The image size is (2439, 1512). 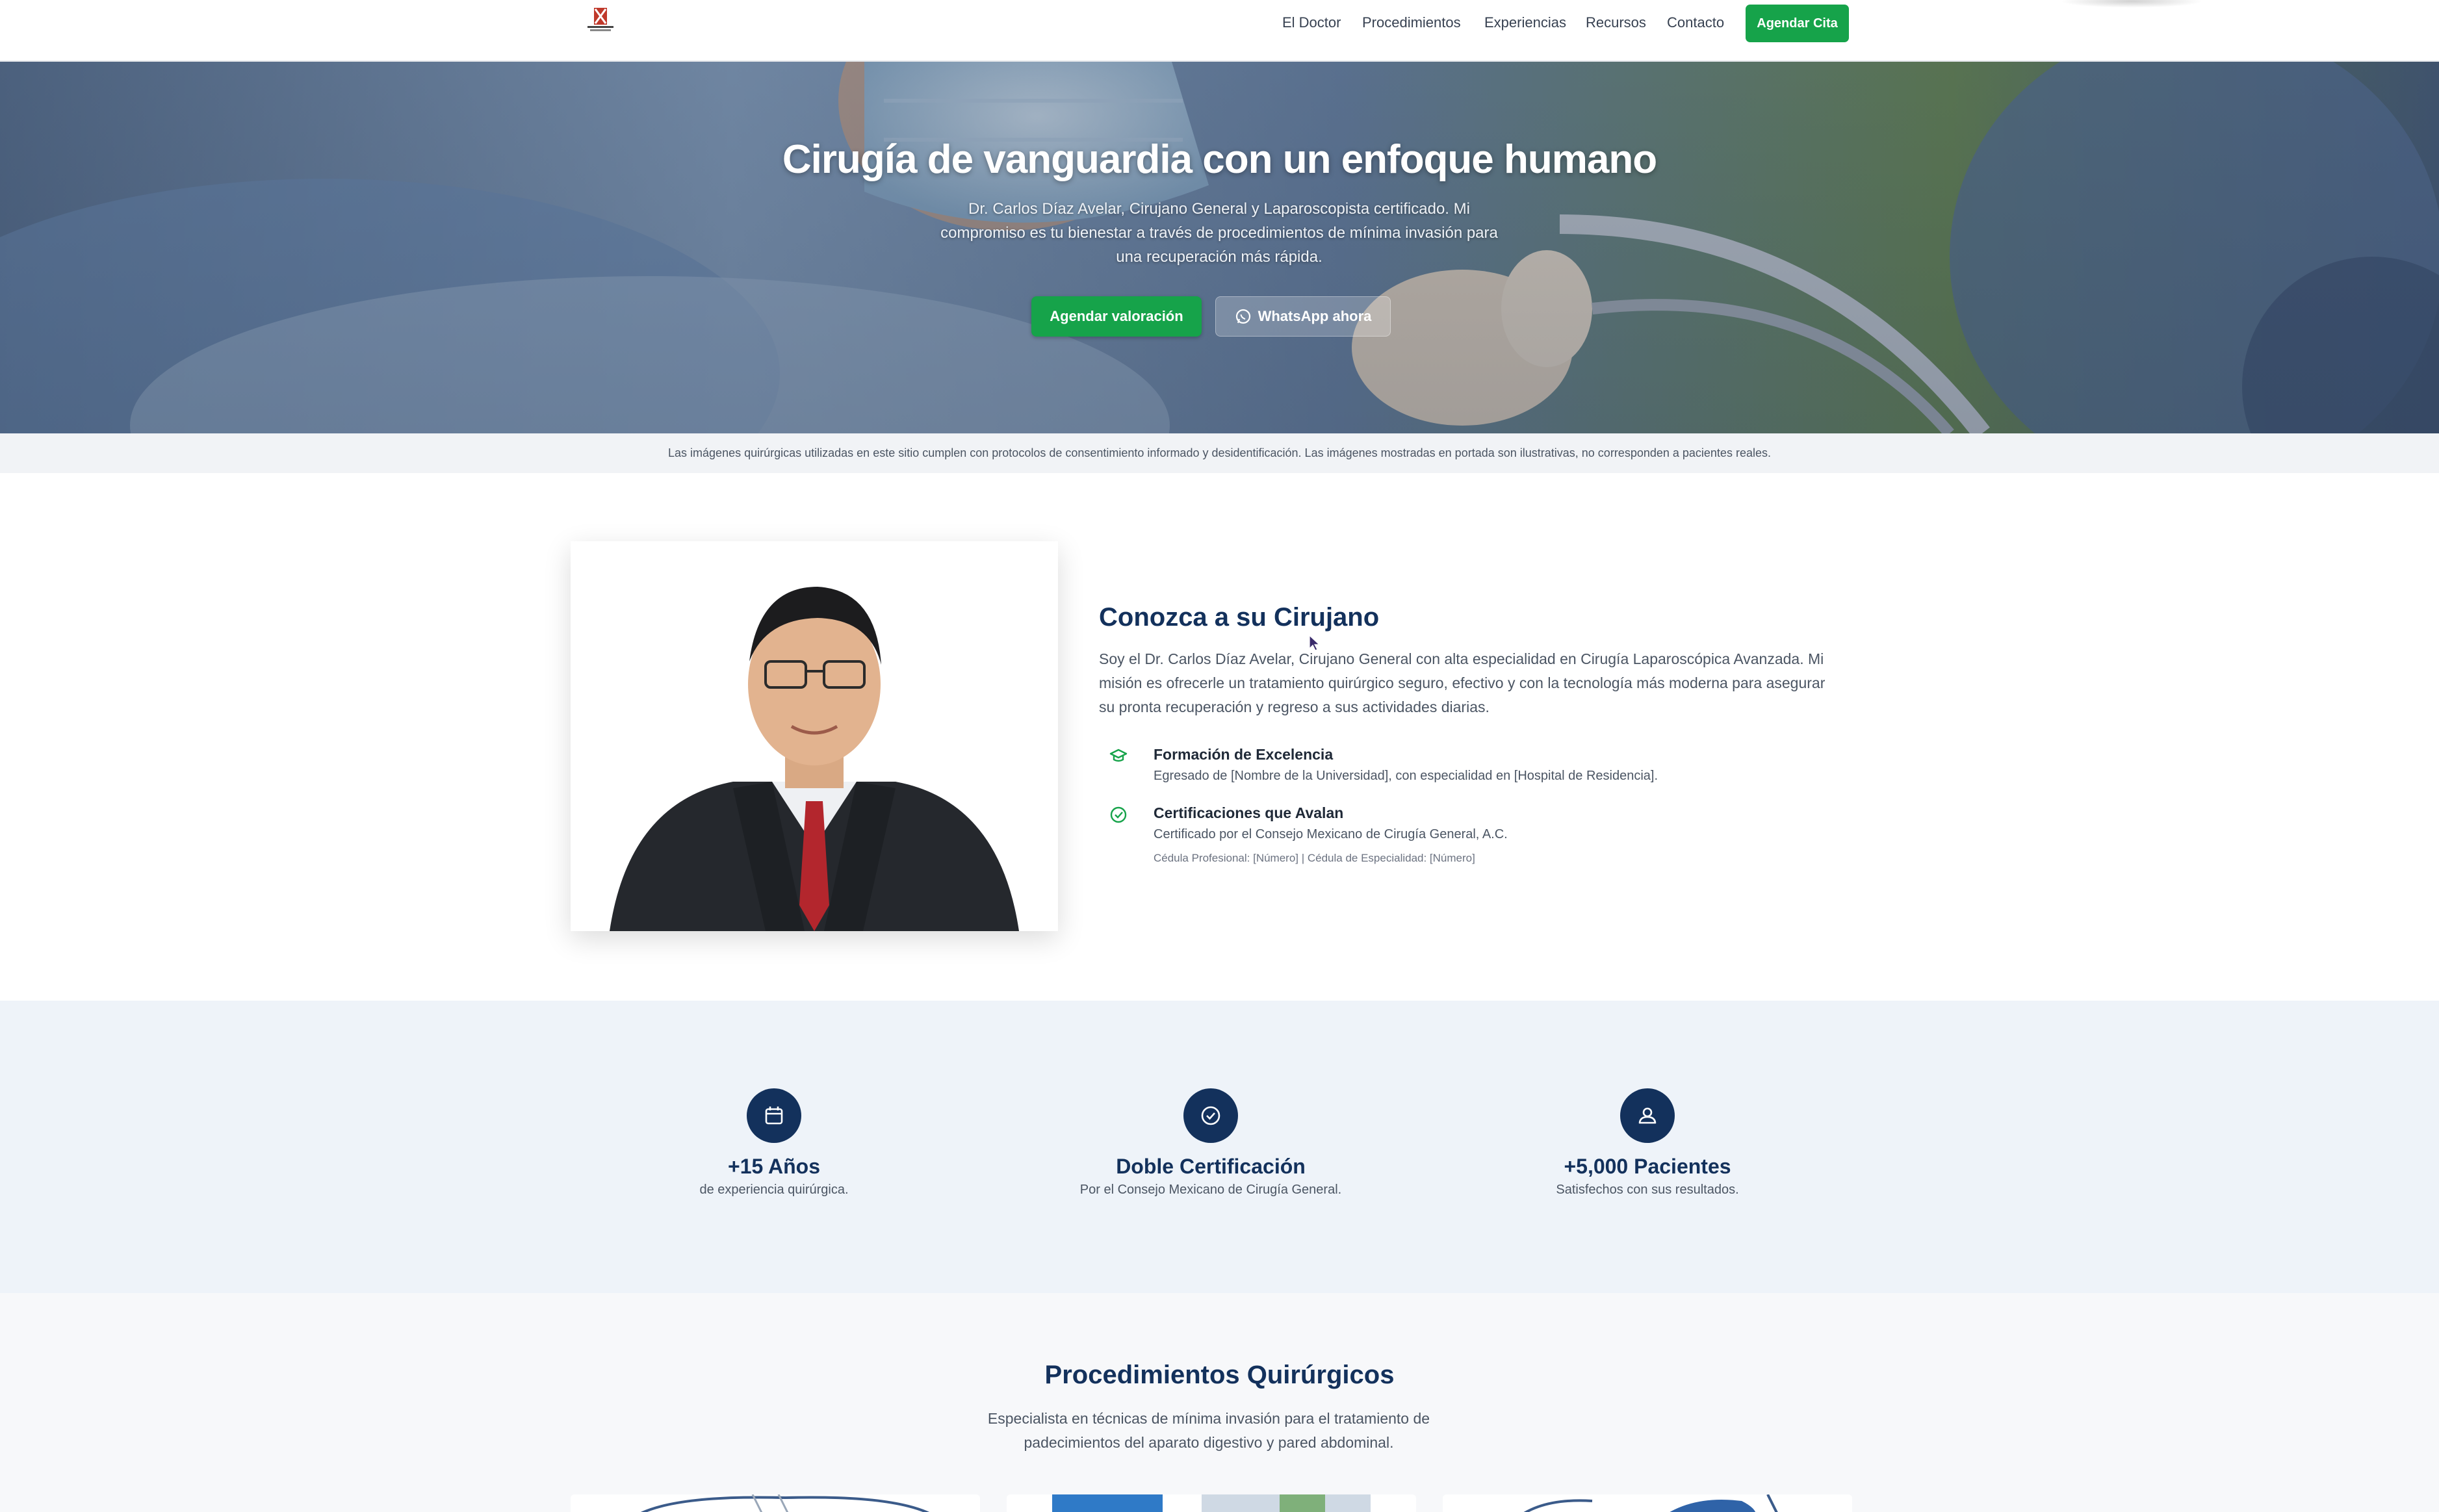 What do you see at coordinates (1244, 754) in the screenshot?
I see `feature-title: Formación de Excelencia` at bounding box center [1244, 754].